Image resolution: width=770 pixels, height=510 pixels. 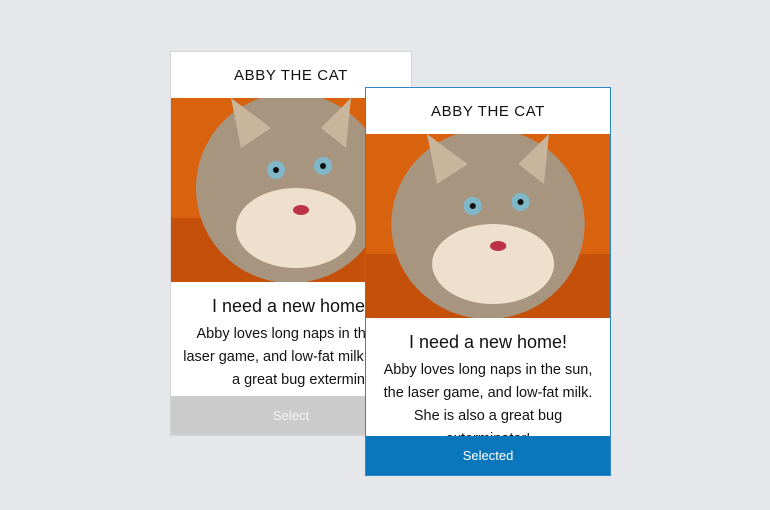 What do you see at coordinates (488, 455) in the screenshot?
I see `selected-button: Selected` at bounding box center [488, 455].